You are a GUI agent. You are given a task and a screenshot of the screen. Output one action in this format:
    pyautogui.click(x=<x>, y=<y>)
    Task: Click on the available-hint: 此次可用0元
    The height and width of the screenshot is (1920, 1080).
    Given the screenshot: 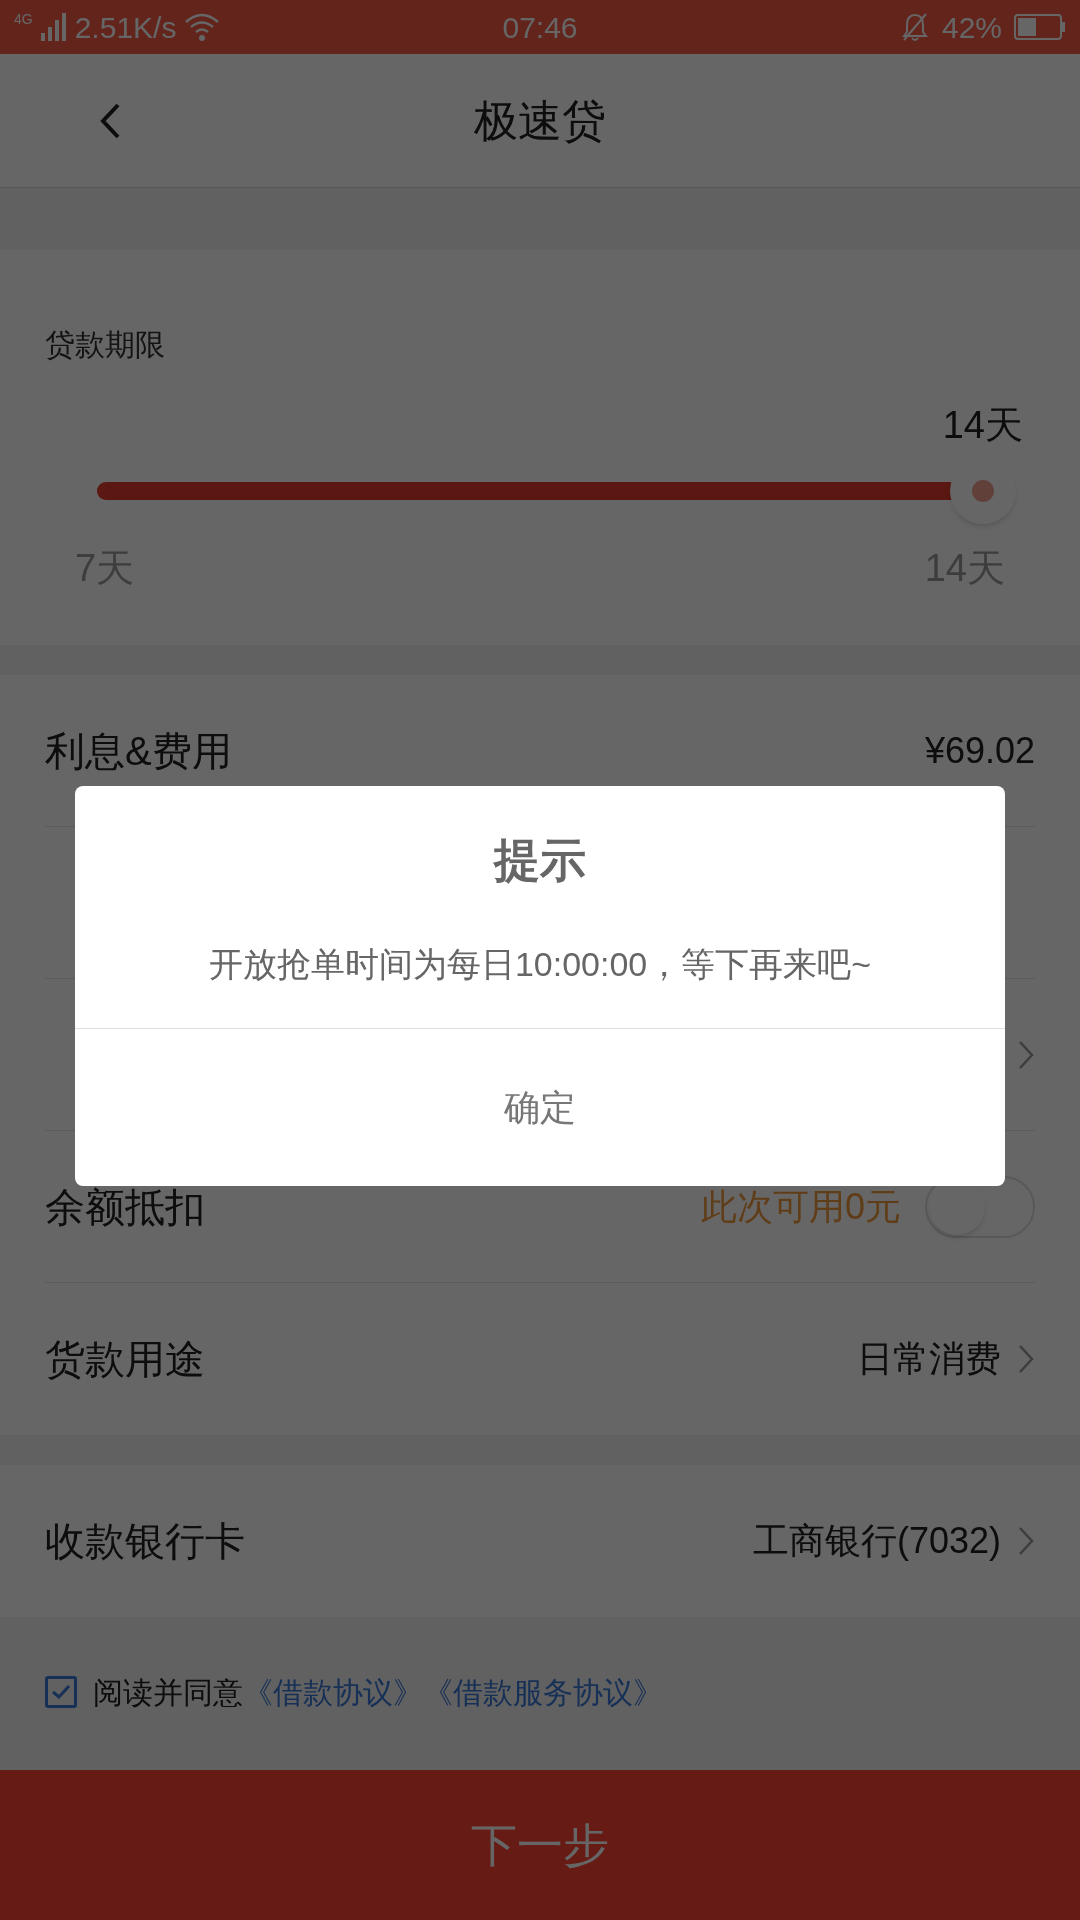 What is the action you would take?
    pyautogui.click(x=800, y=1206)
    